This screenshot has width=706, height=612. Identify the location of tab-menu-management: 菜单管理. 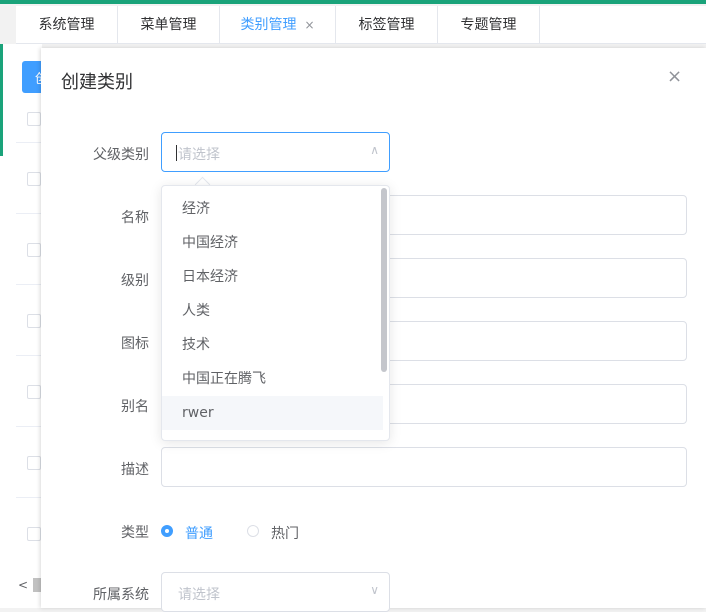
(169, 25).